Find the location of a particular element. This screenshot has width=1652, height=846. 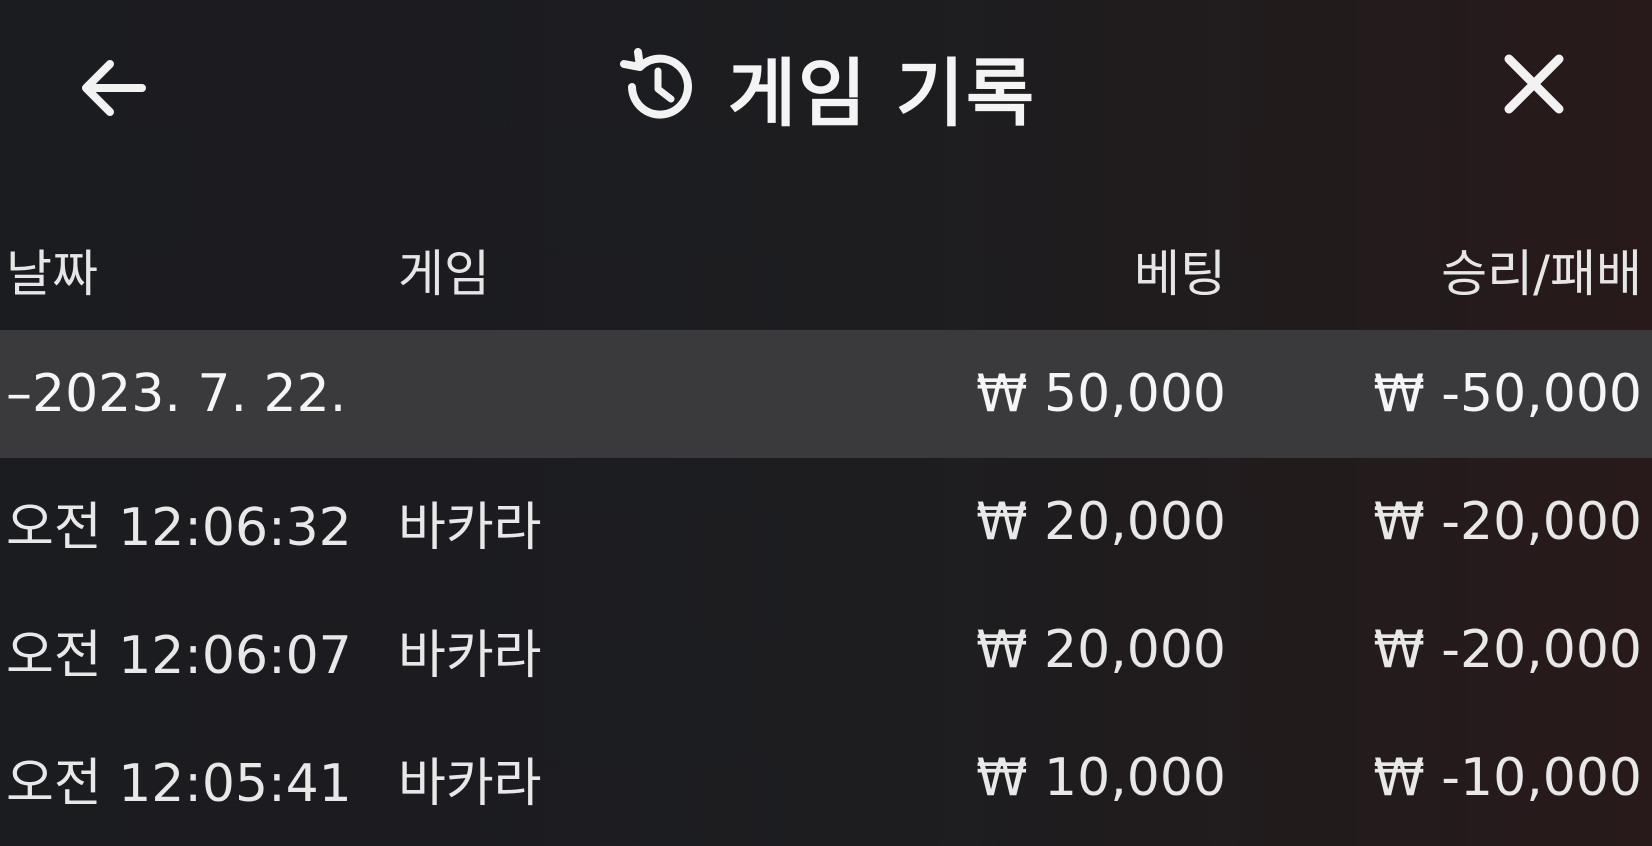

row-time: 오전 12:06:07 is located at coordinates (179, 655).